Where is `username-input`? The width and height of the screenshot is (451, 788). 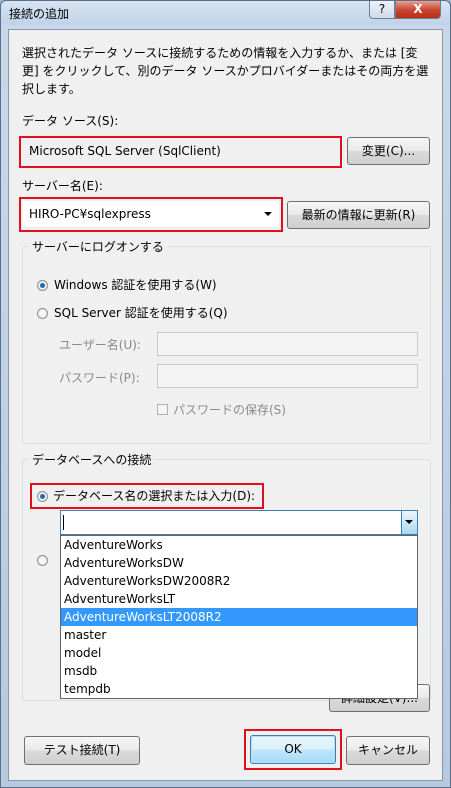
username-input is located at coordinates (287, 344).